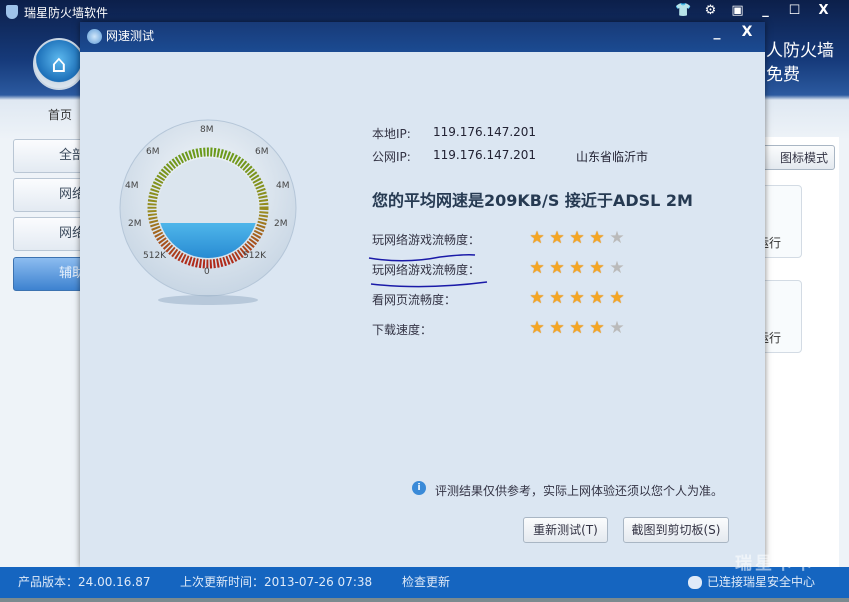 The image size is (849, 602). I want to click on gauge-label-4m-left: 4M, so click(132, 186).